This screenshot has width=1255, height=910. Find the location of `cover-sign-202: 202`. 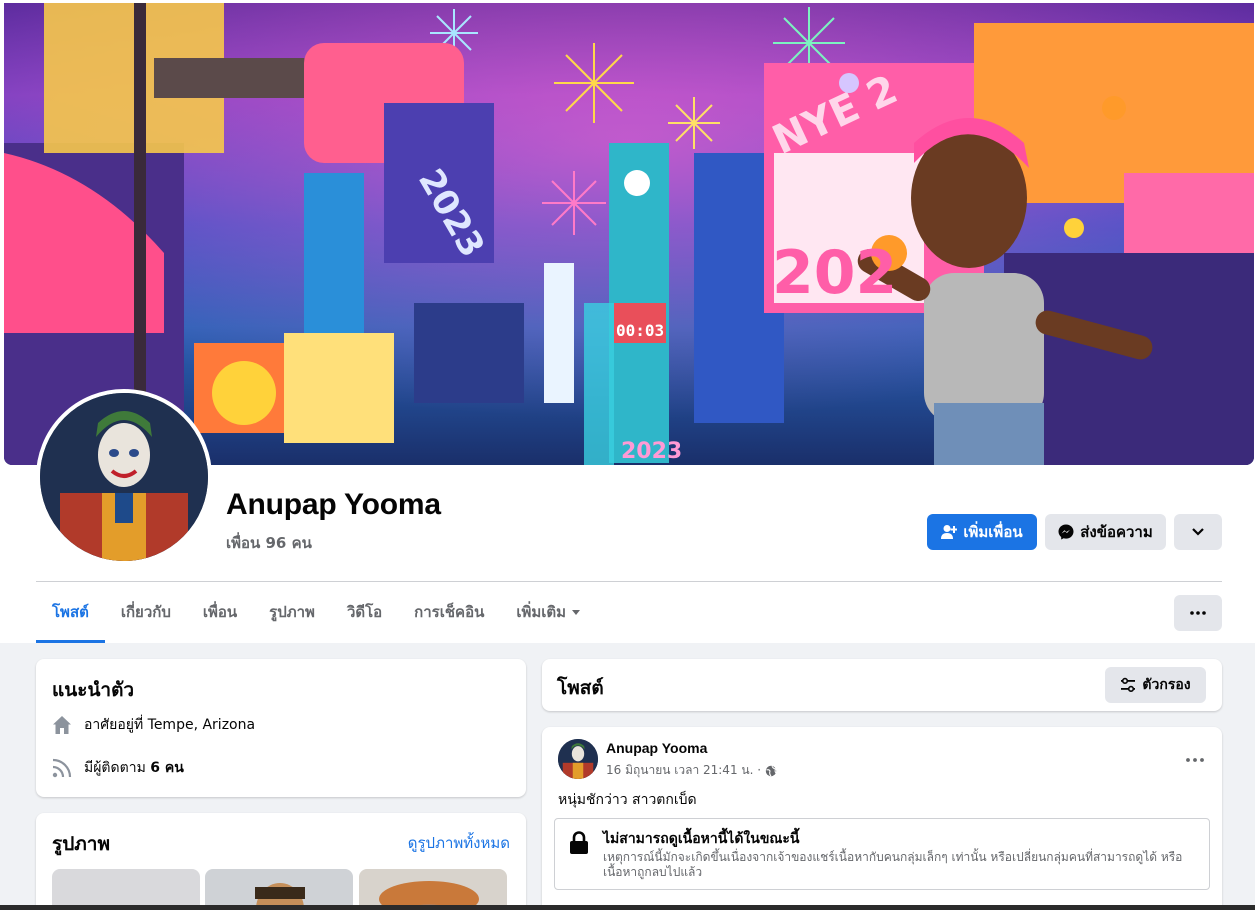

cover-sign-202: 202 is located at coordinates (834, 273).